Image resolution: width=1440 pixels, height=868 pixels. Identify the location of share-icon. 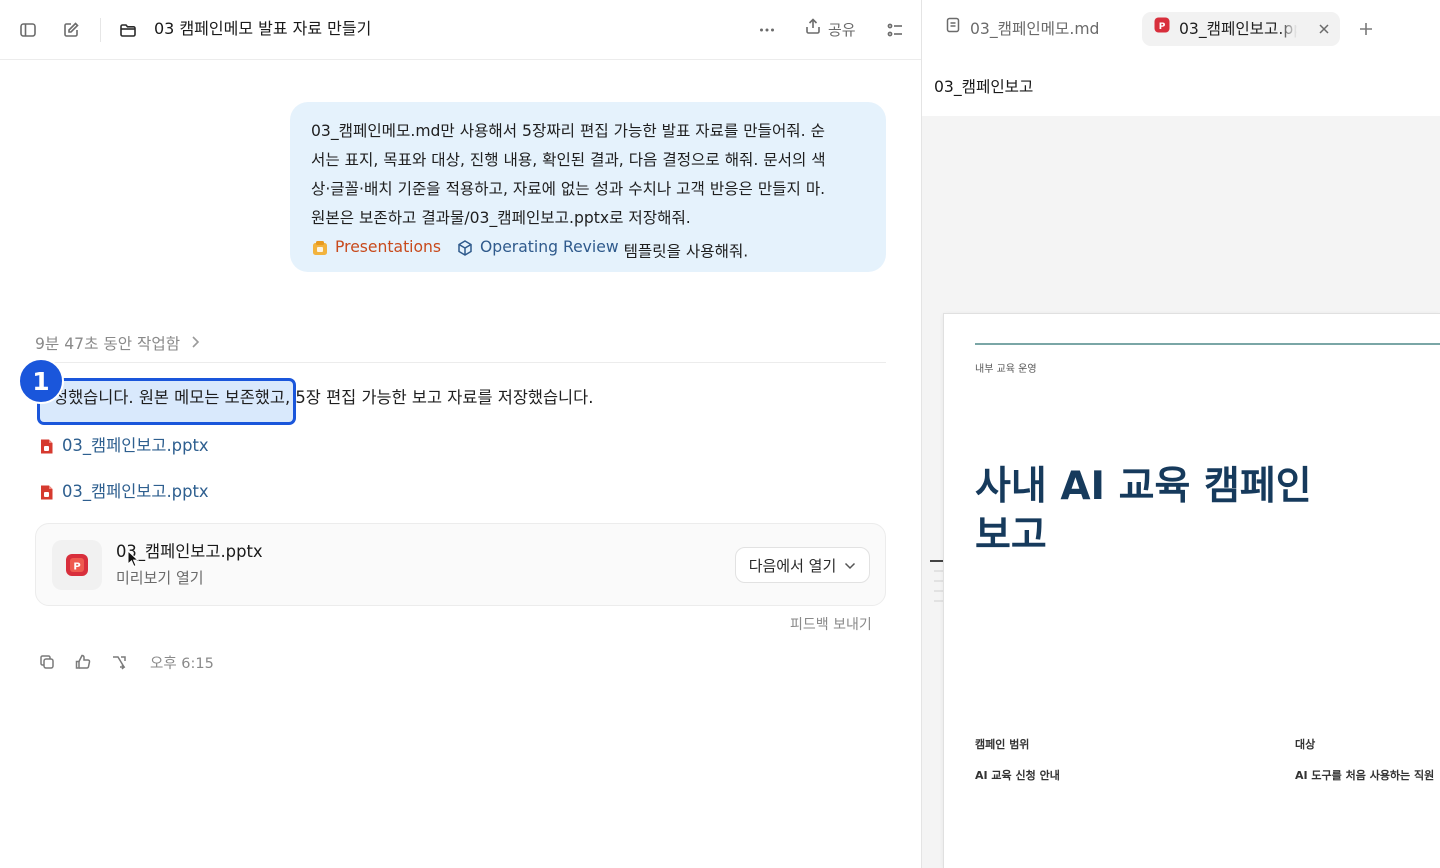
(813, 29).